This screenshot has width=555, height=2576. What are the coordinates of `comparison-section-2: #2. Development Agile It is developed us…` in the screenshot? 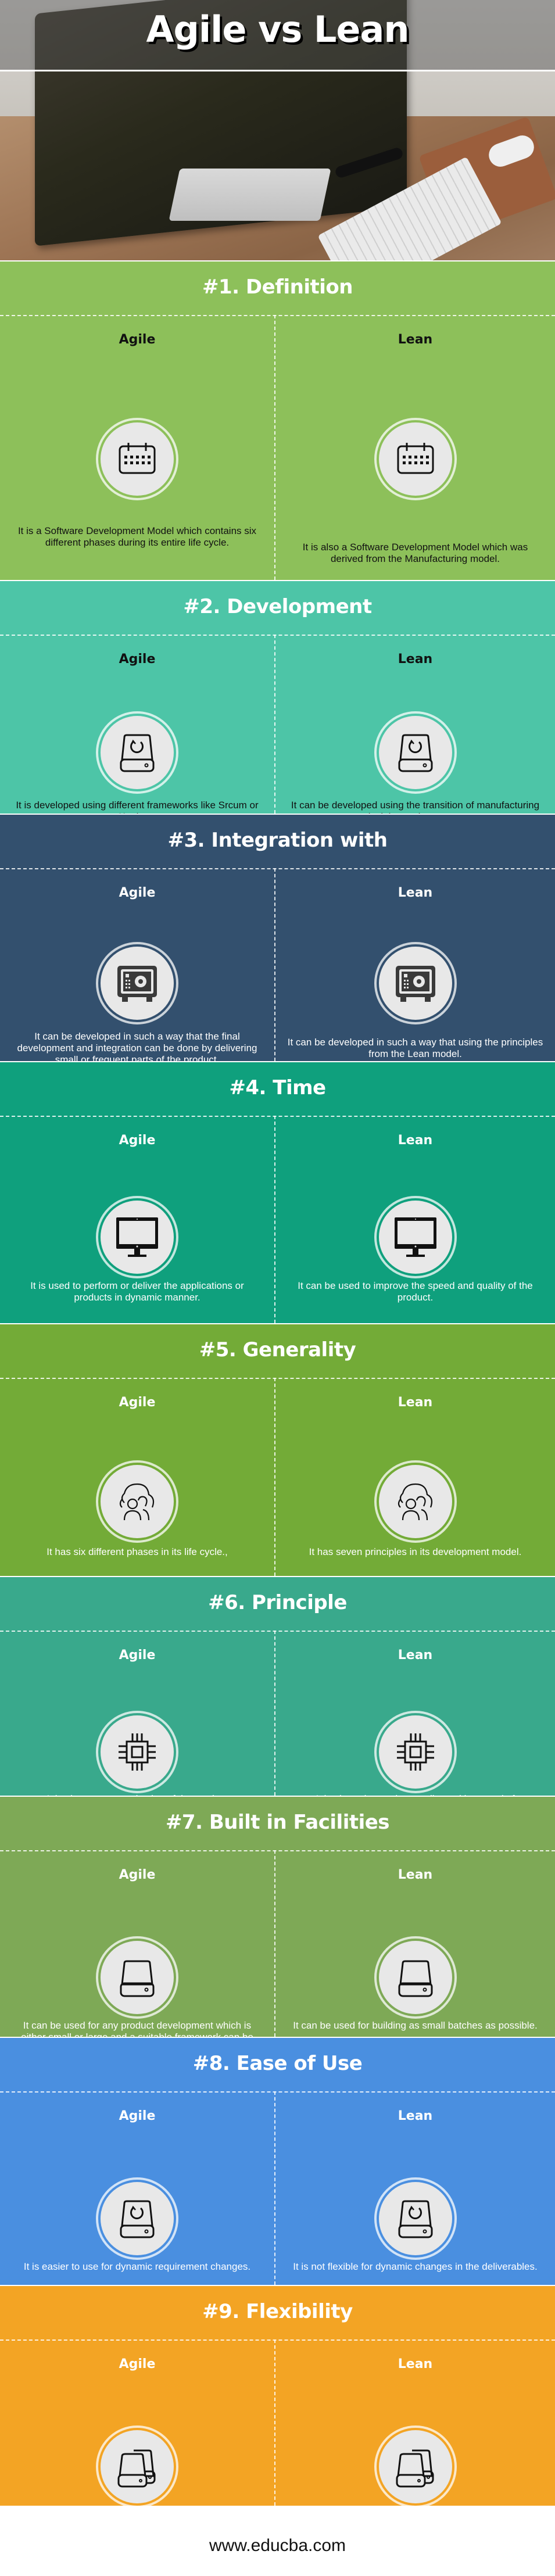 It's located at (277, 701).